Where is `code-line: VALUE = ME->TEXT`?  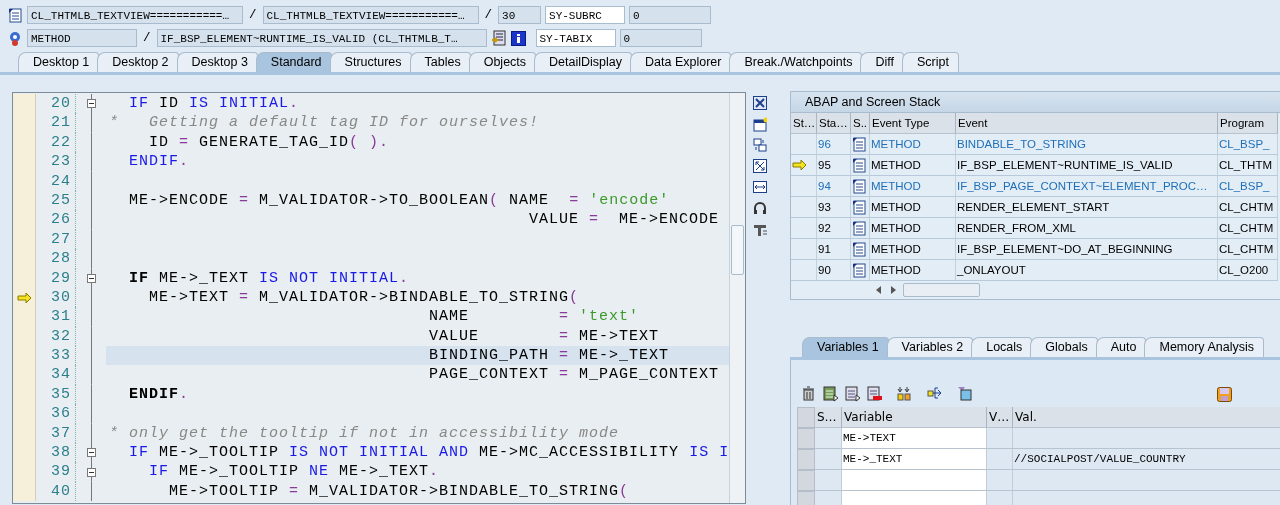
code-line: VALUE = ME->TEXT is located at coordinates (544, 336).